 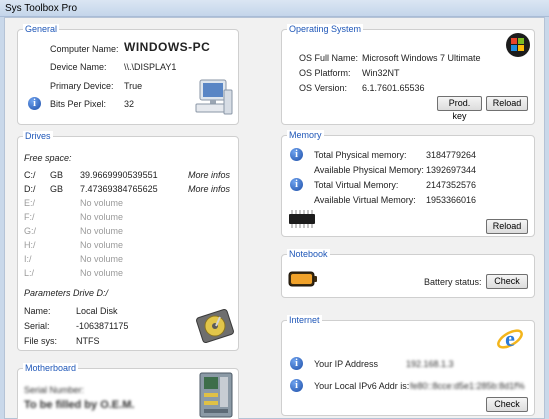 I want to click on internet-explorer-icon: e, so click(x=510, y=338).